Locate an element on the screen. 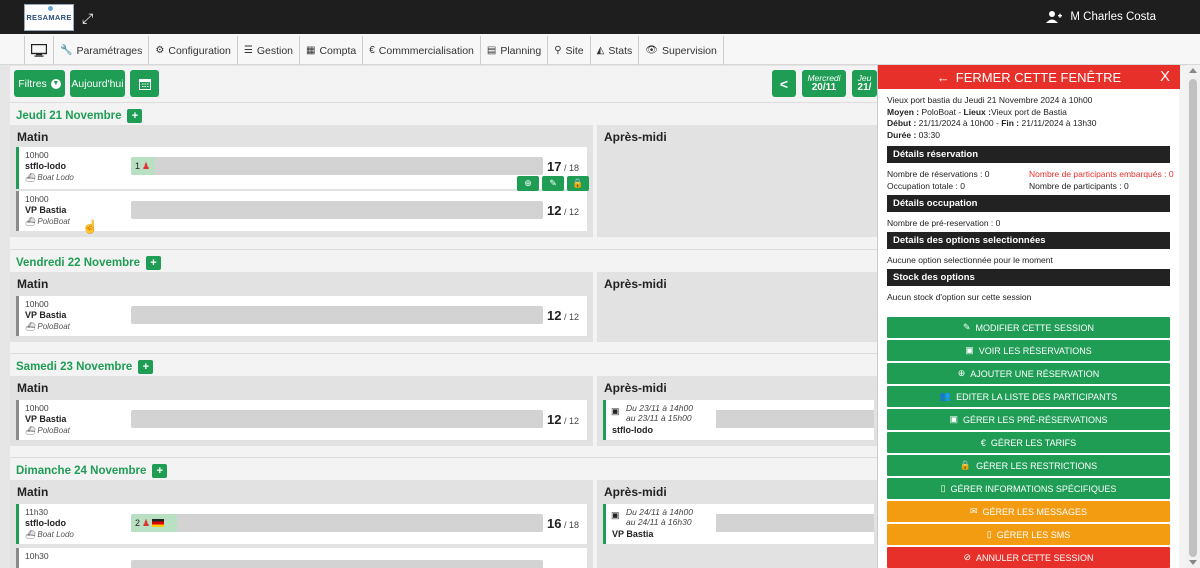 The height and width of the screenshot is (568, 1200). manage-specific-info-button: ▯ Gérer informations spécifiques is located at coordinates (1028, 488).